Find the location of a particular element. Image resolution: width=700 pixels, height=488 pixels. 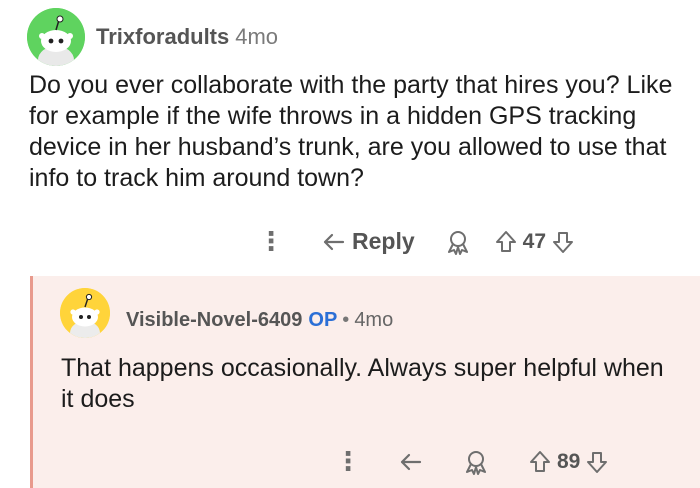

vote-count: 47 is located at coordinates (534, 241).